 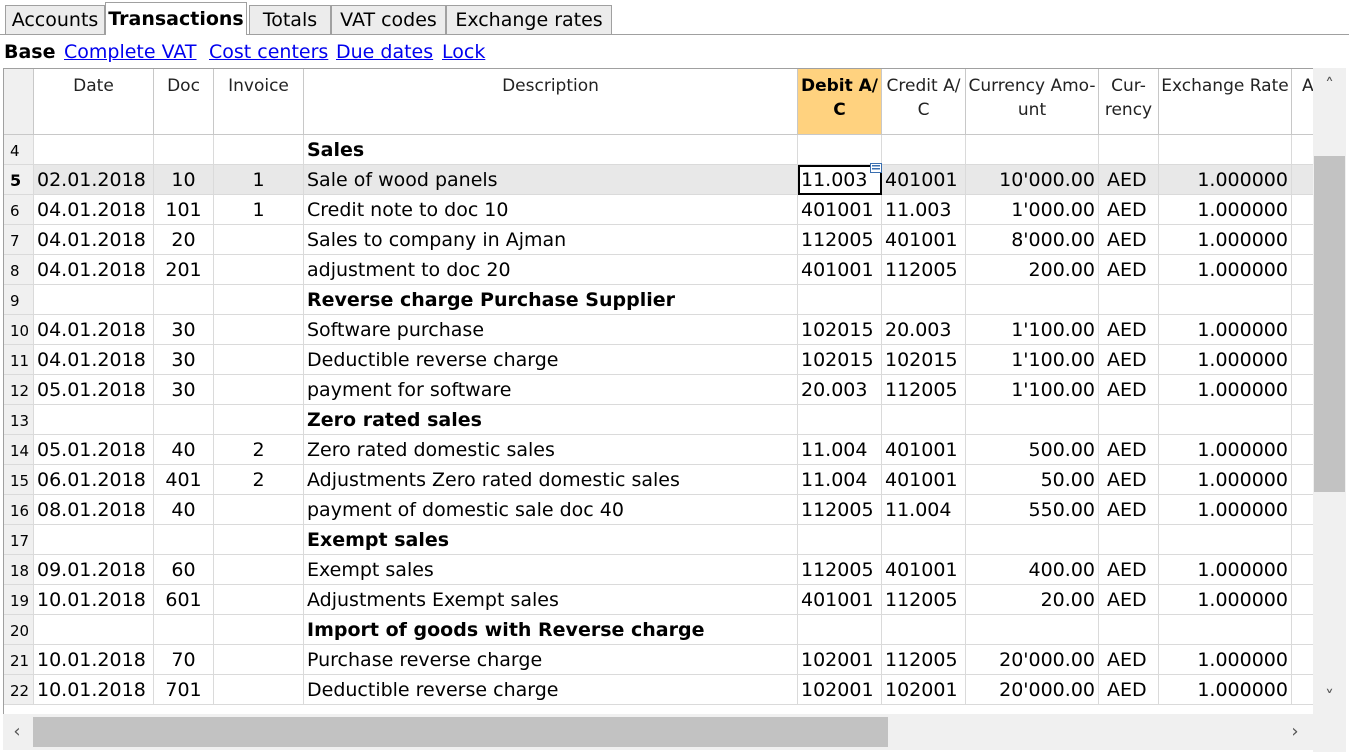 I want to click on table-row: 20 Import of goods with Reverse charge, so click(x=659, y=630).